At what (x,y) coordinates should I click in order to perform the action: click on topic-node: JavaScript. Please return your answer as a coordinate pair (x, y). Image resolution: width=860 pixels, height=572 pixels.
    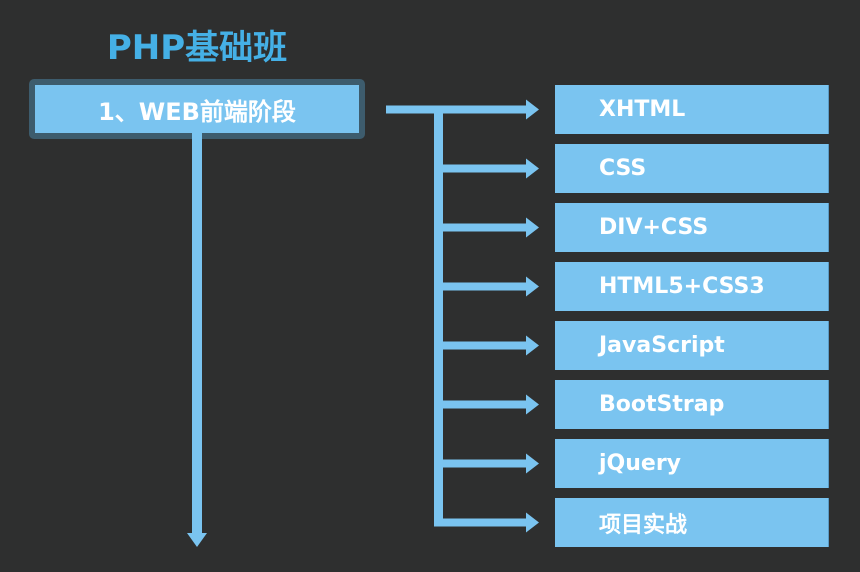
    Looking at the image, I should click on (692, 345).